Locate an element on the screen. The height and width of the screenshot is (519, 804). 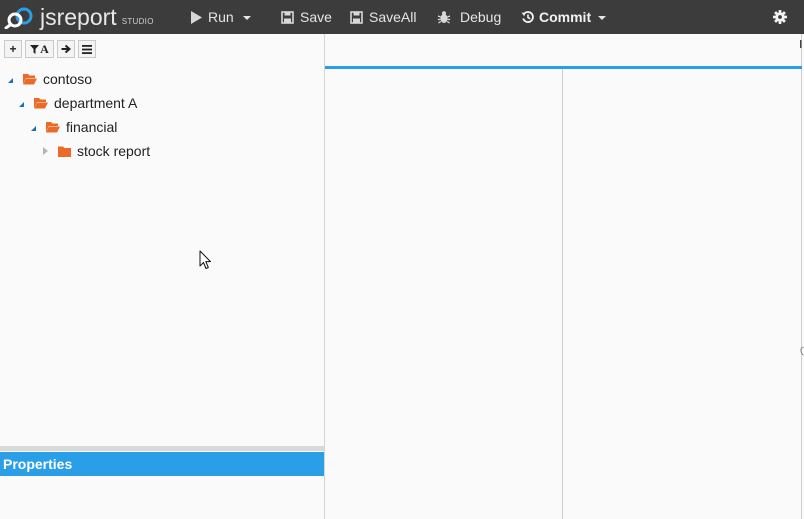
logo-subtitle: STUDIO is located at coordinates (137, 21).